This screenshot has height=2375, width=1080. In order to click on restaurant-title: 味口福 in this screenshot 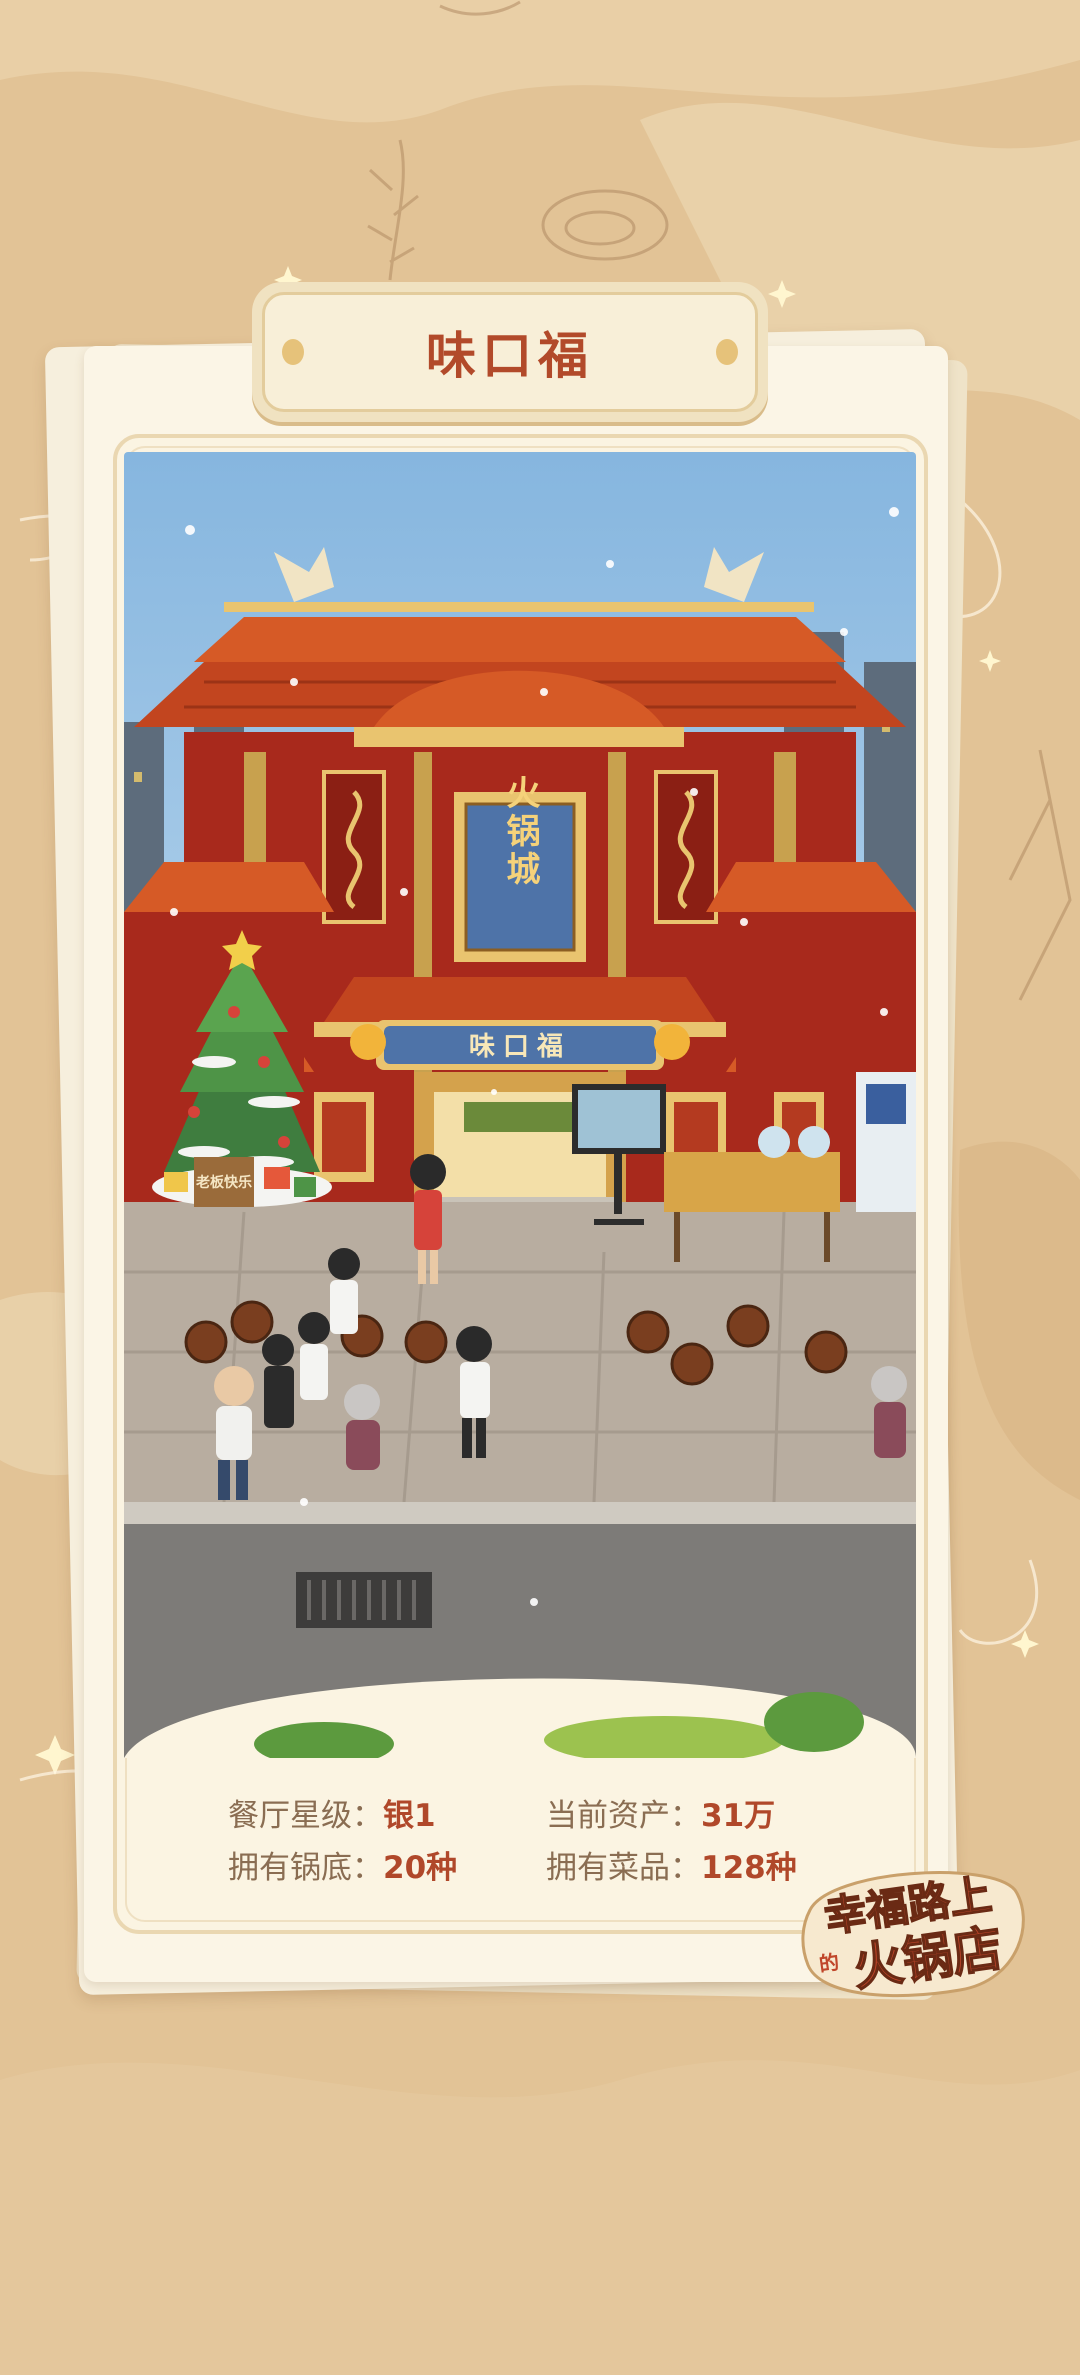, I will do `click(510, 355)`.